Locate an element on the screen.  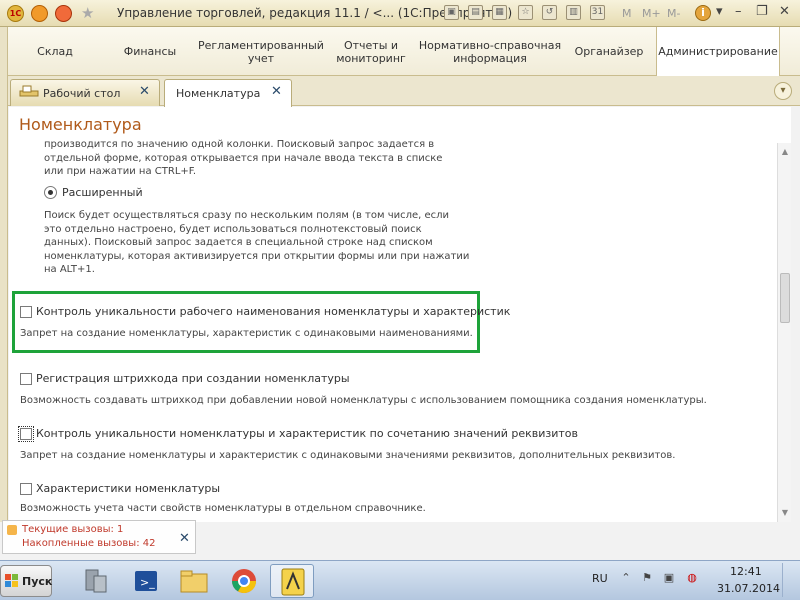
calls-indicator-icon is located at coordinates (12, 530).